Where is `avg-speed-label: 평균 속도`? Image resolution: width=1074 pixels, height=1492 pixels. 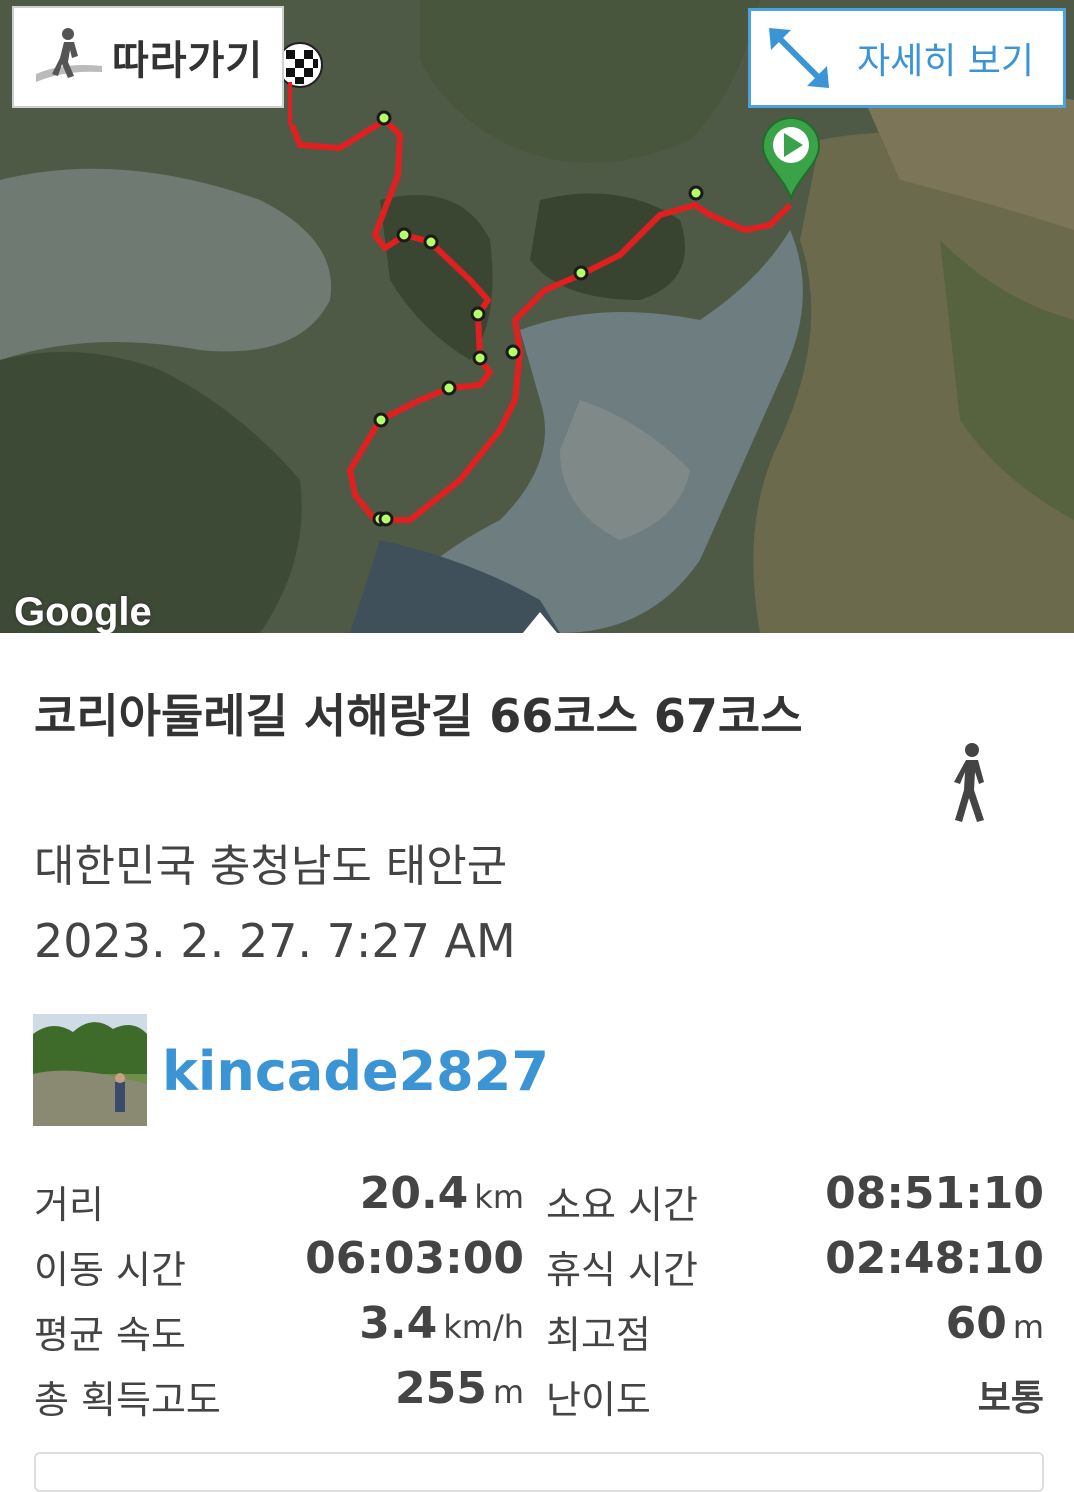
avg-speed-label: 평균 속도 is located at coordinates (110, 1335).